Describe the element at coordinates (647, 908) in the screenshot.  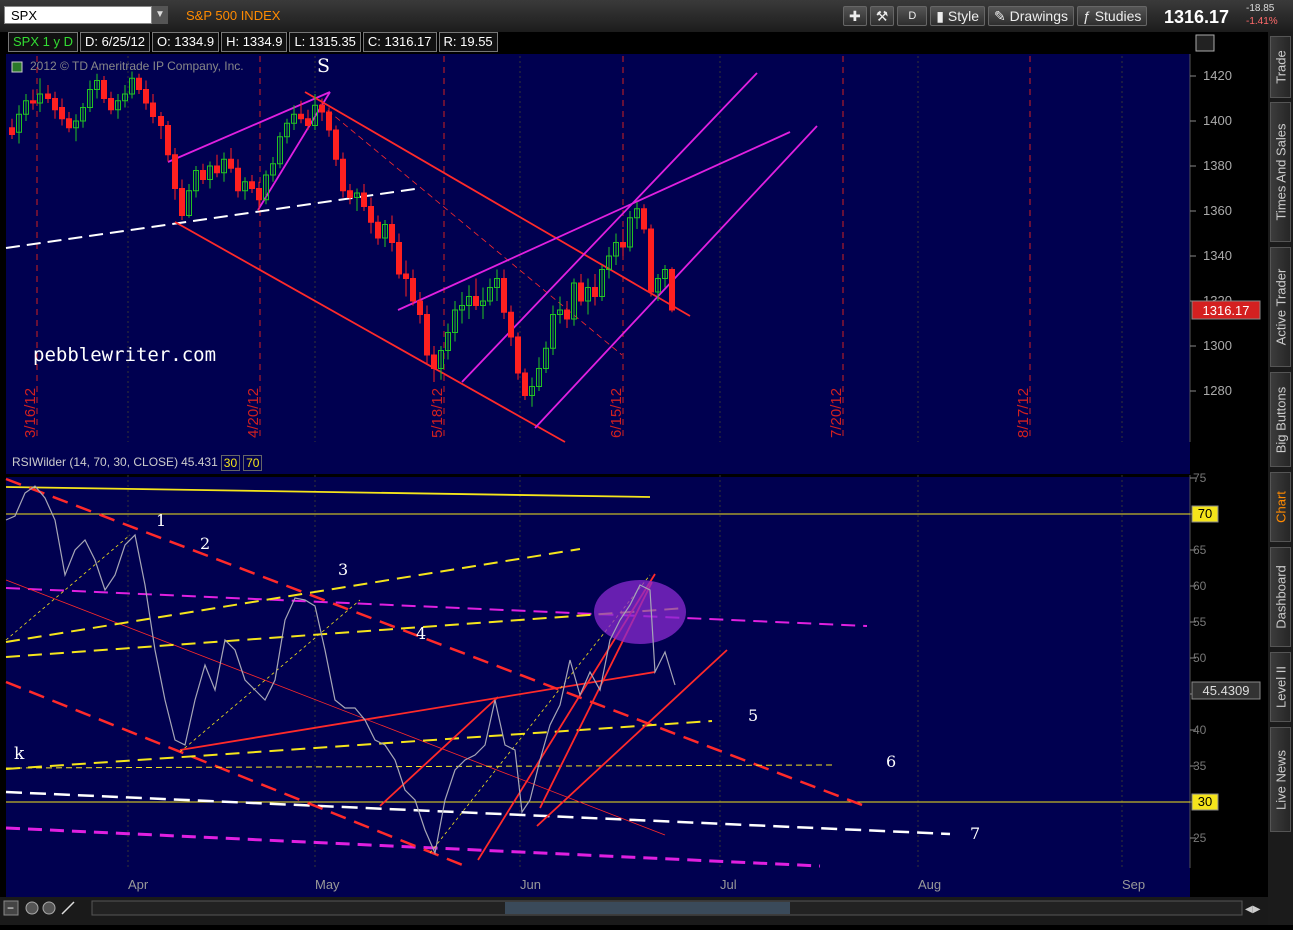
I see `scroll-thumb` at that location.